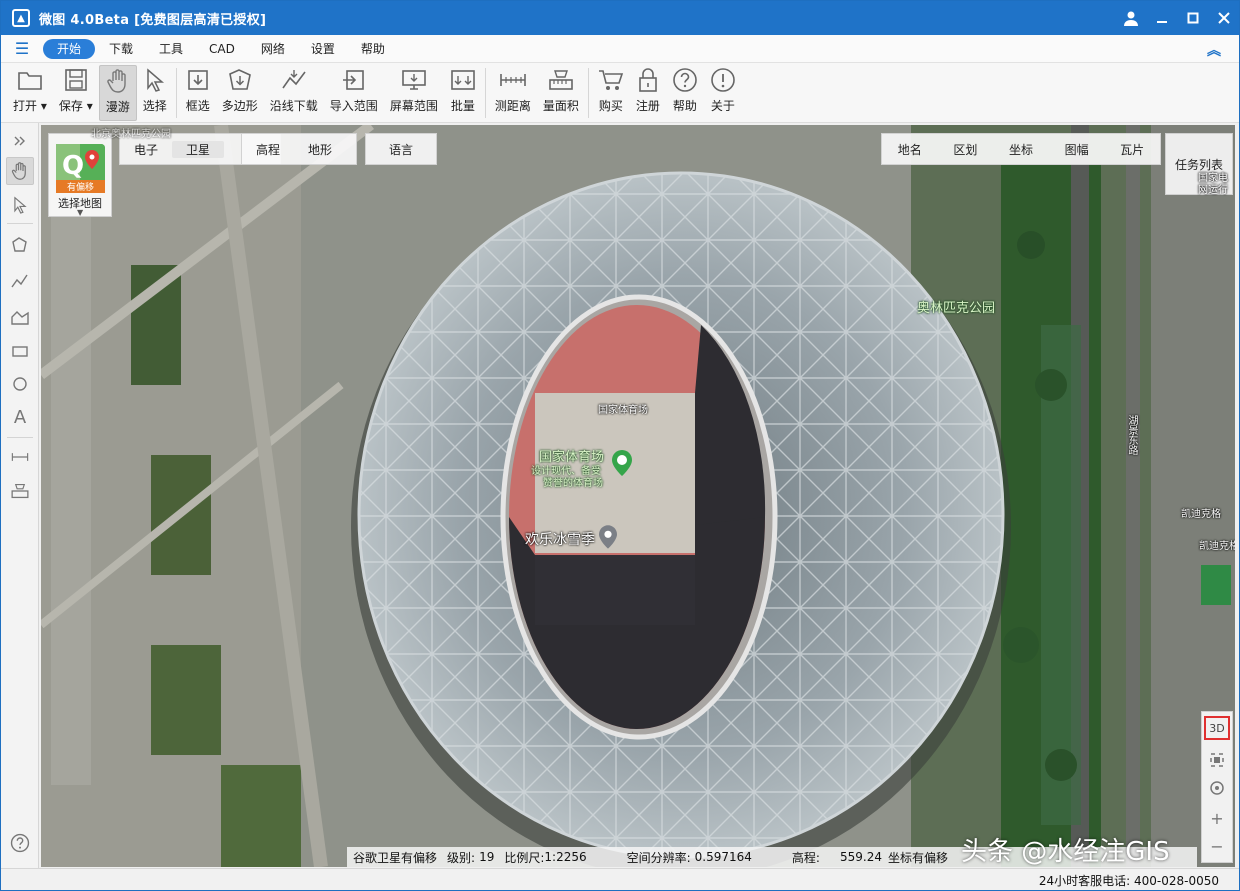 This screenshot has width=1240, height=891. I want to click on box-download-icon, so click(198, 80).